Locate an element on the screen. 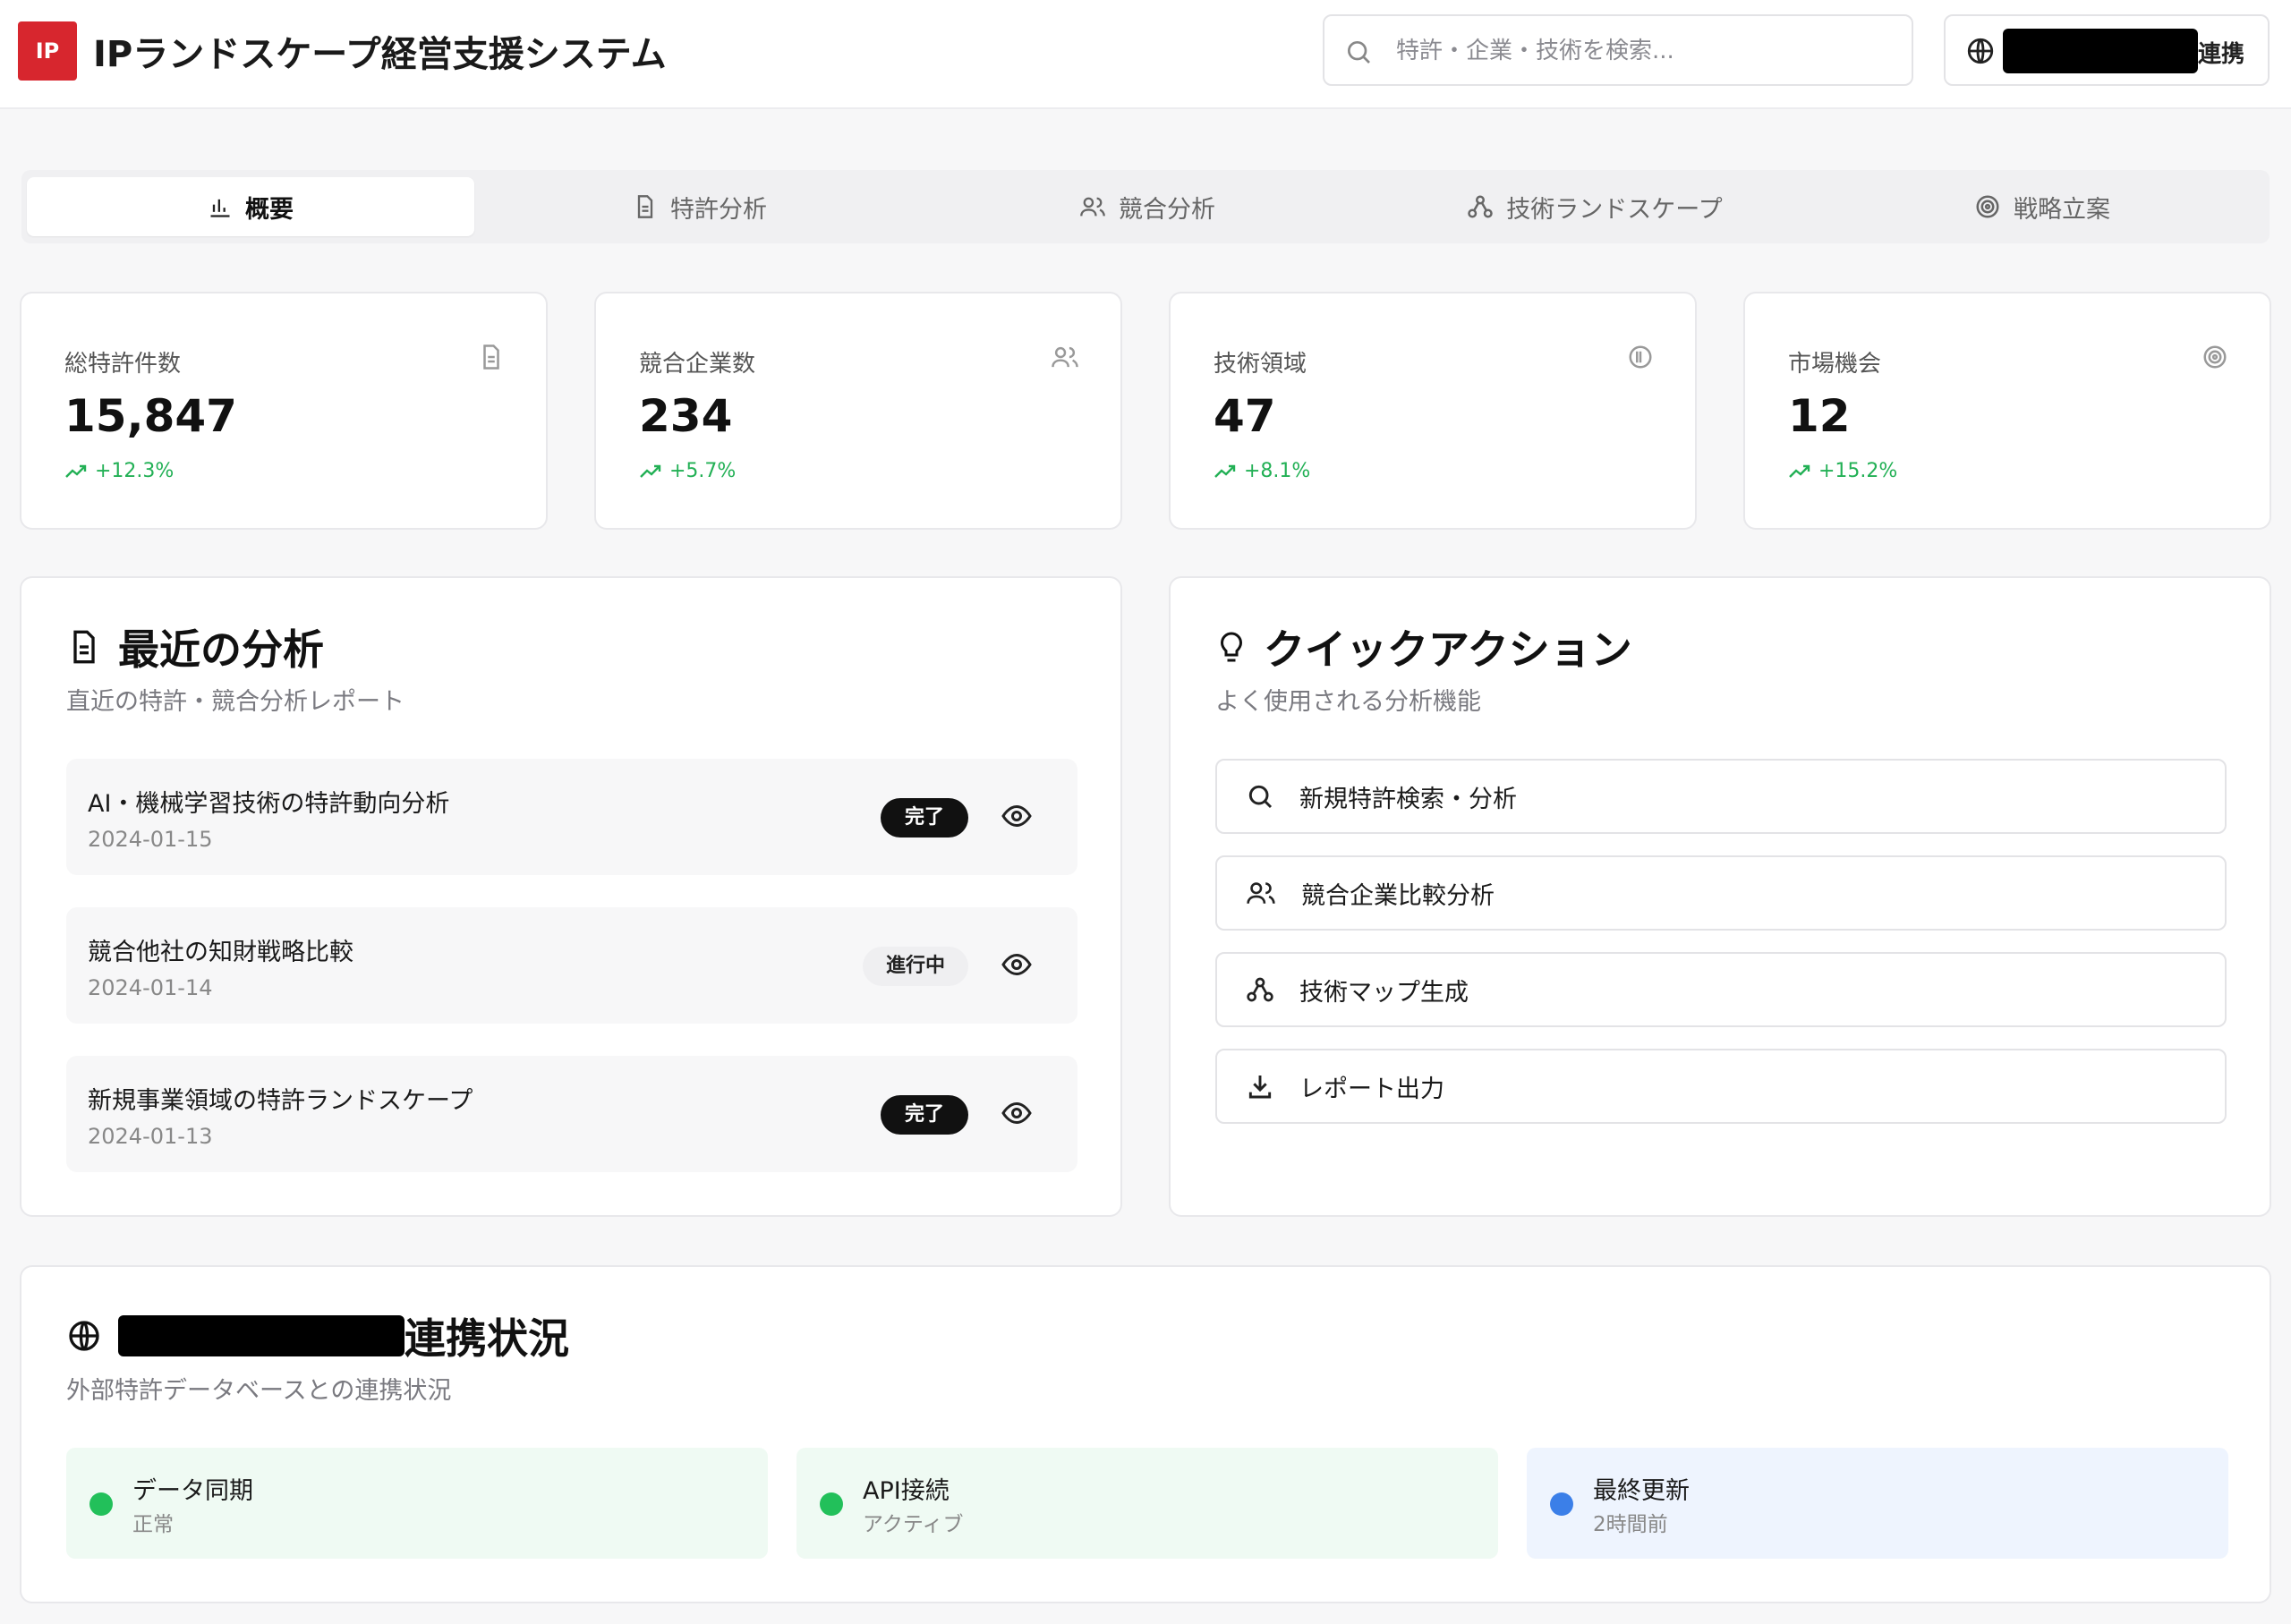  tech-map-button: 技術マップ生成 is located at coordinates (1721, 989).